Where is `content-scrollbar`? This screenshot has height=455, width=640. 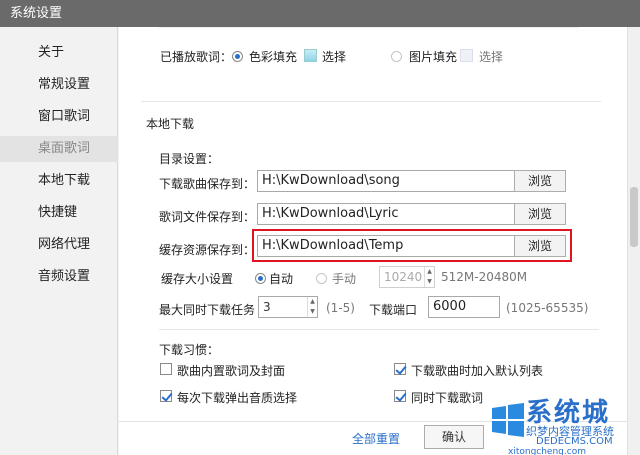 content-scrollbar is located at coordinates (633, 241).